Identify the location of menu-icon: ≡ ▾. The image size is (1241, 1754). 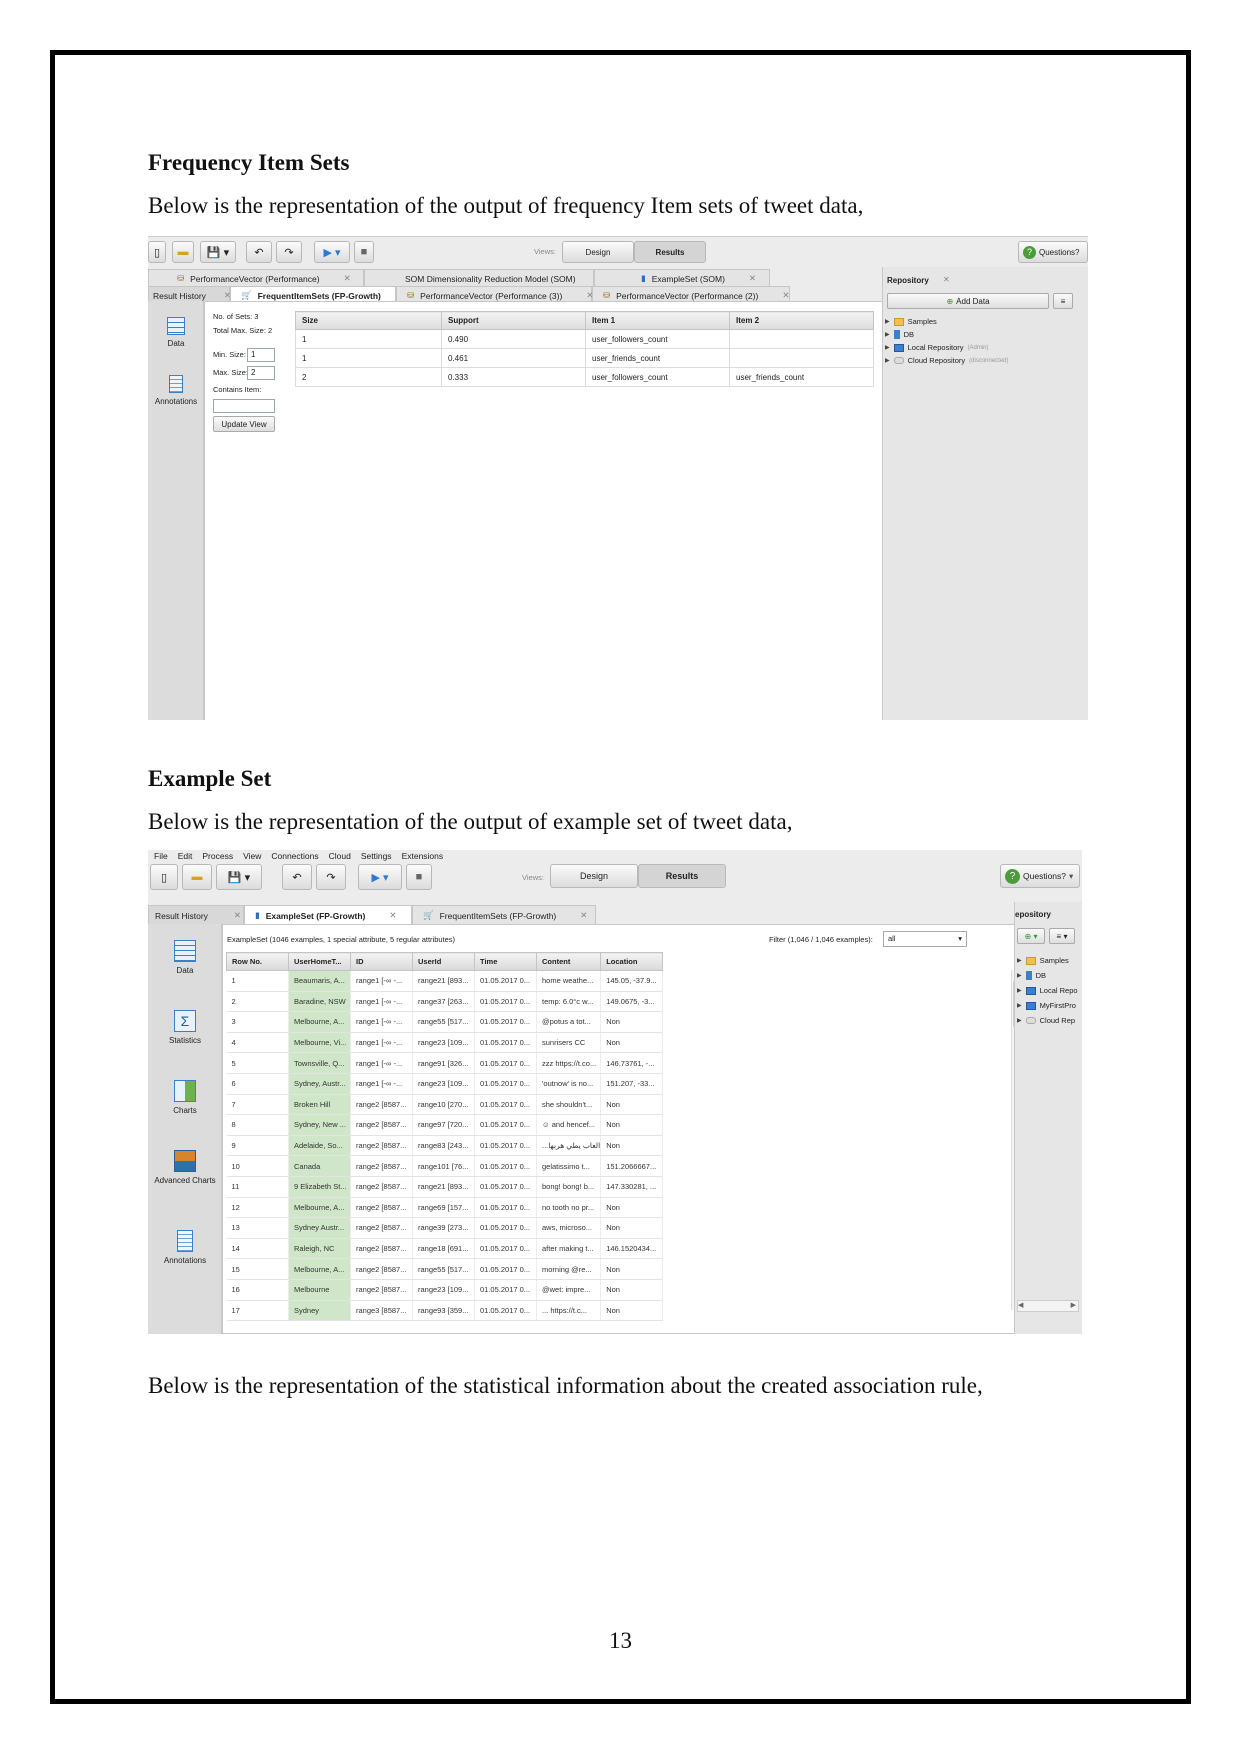
(1062, 936).